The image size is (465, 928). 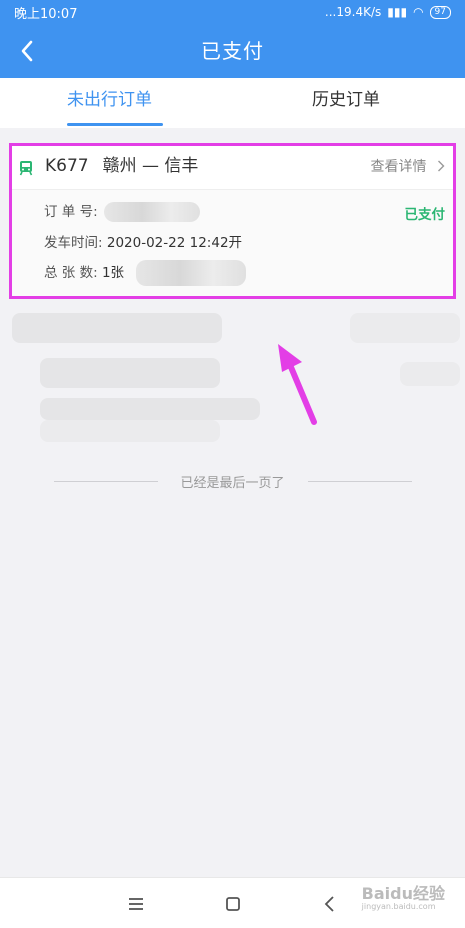 I want to click on tab-bar: 未出行订单 历史订单, so click(x=232, y=103).